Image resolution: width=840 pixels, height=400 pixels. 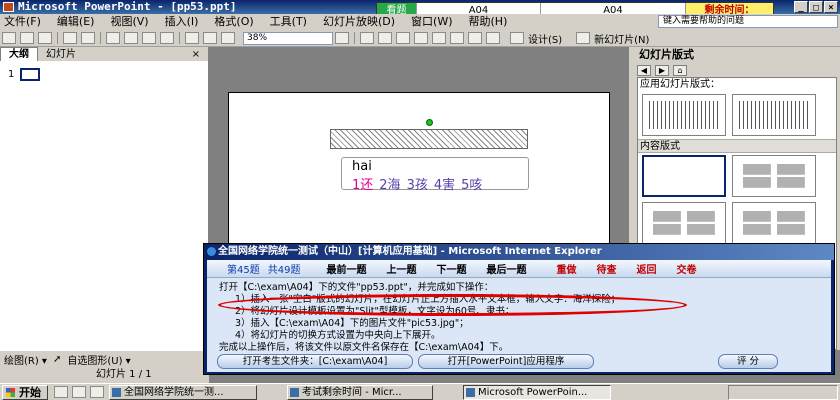 I want to click on last-question-button: 最后一题, so click(x=506, y=268).